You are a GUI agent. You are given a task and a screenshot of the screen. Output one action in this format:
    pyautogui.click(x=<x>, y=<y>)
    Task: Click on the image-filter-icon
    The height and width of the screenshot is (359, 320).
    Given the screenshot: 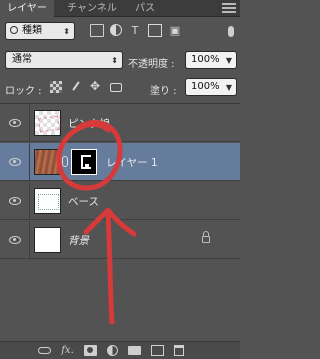 What is the action you would take?
    pyautogui.click(x=97, y=30)
    